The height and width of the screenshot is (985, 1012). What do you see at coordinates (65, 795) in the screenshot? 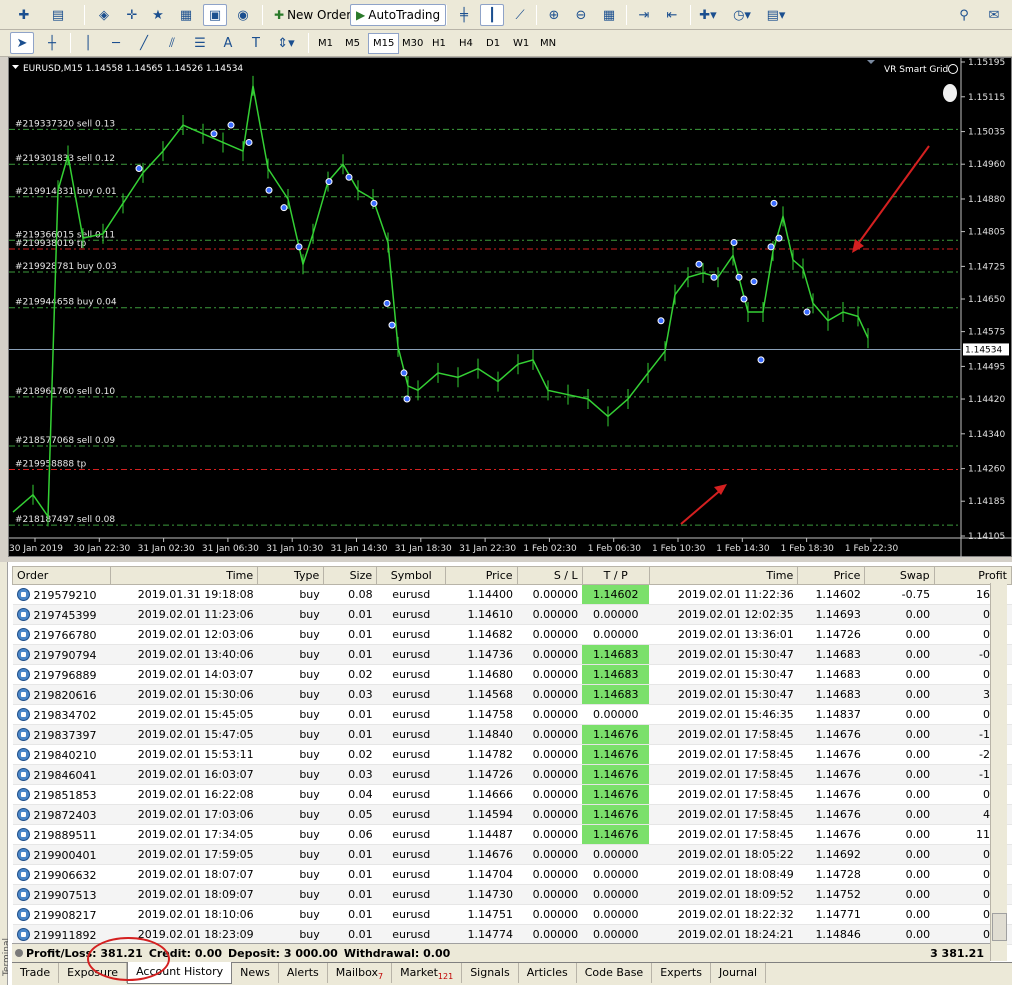
I see `order-number: 219851853` at bounding box center [65, 795].